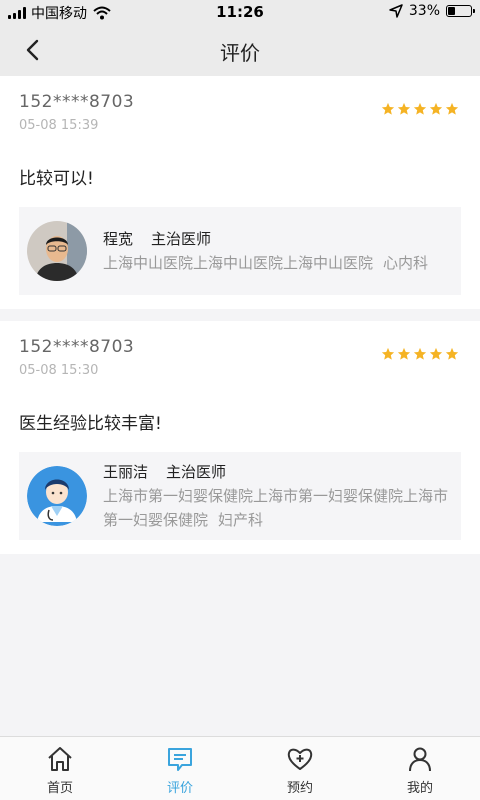 This screenshot has width=480, height=800. Describe the element at coordinates (126, 471) in the screenshot. I see `doctor-name: 王丽洁` at that location.